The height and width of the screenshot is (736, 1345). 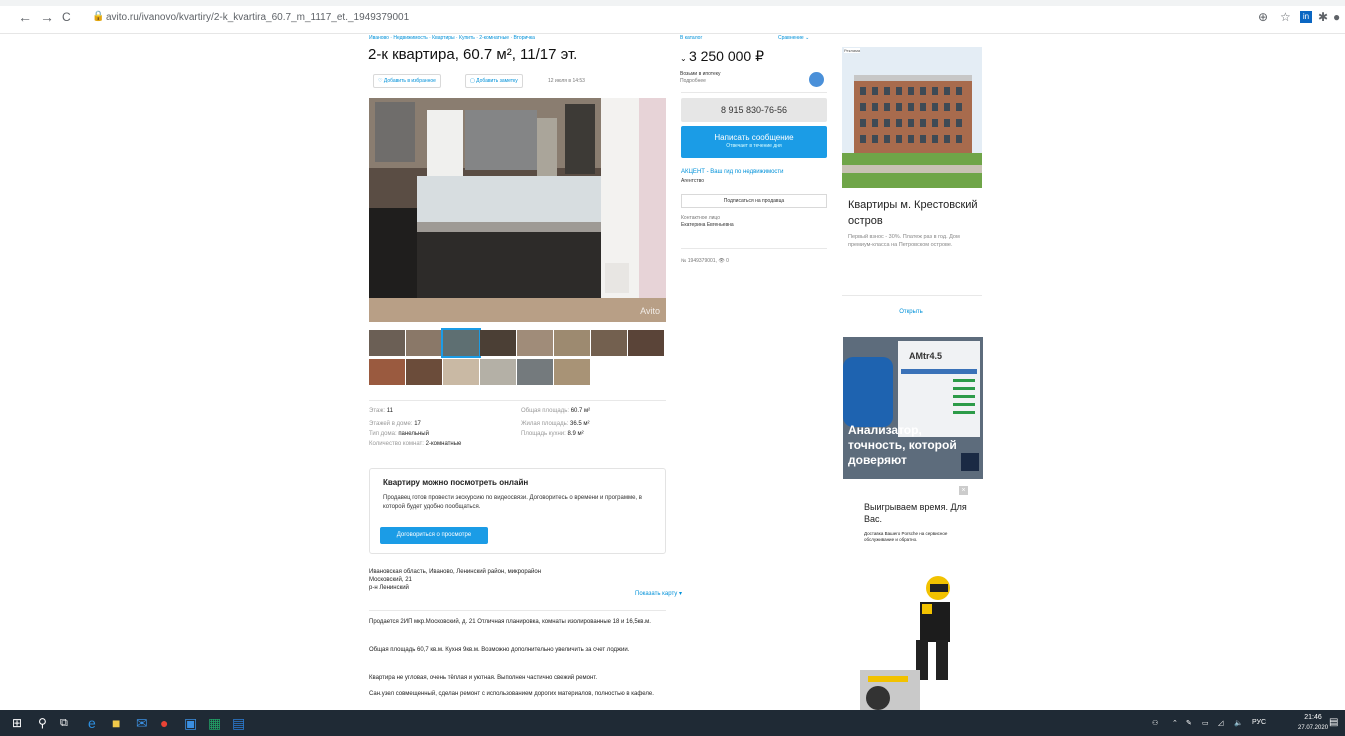 What do you see at coordinates (42, 723) in the screenshot?
I see `search-icon: ⚲` at bounding box center [42, 723].